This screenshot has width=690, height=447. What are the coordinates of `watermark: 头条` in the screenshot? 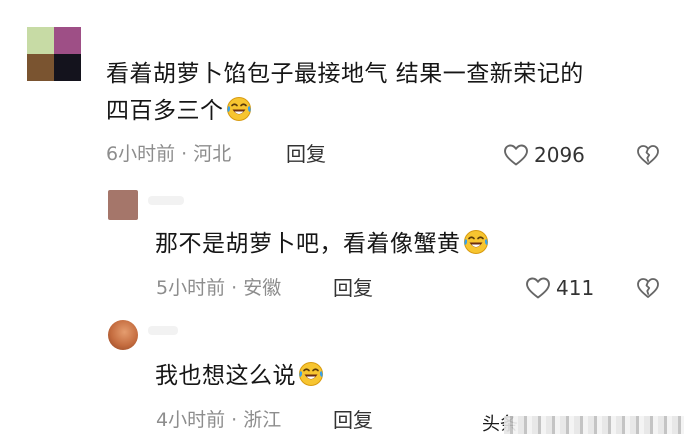 It's located at (584, 425).